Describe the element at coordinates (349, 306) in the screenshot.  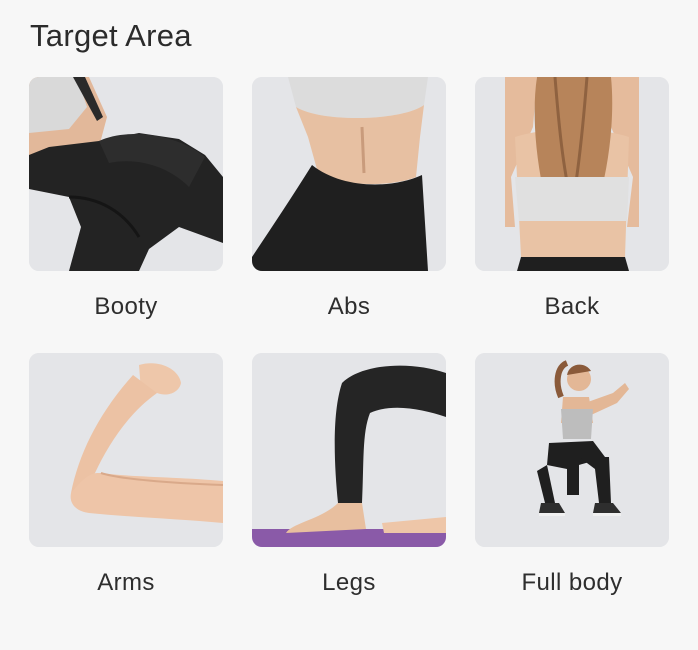
I see `target-label-abs: Abs` at that location.